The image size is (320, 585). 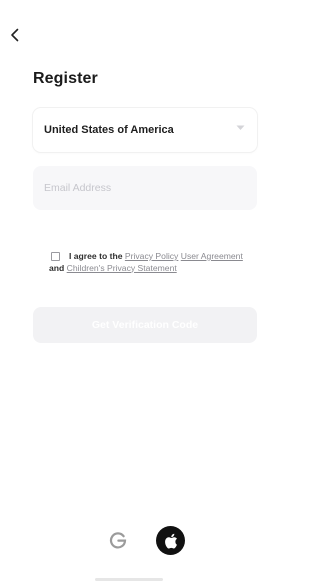 What do you see at coordinates (151, 256) in the screenshot?
I see `privacy-policy-link: Privacy Policy` at bounding box center [151, 256].